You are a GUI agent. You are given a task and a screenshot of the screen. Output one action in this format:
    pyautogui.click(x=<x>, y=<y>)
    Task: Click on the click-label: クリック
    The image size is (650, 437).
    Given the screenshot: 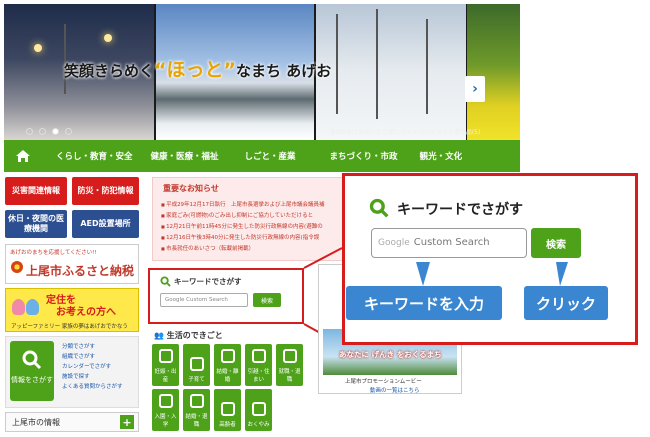 What is the action you would take?
    pyautogui.click(x=566, y=303)
    